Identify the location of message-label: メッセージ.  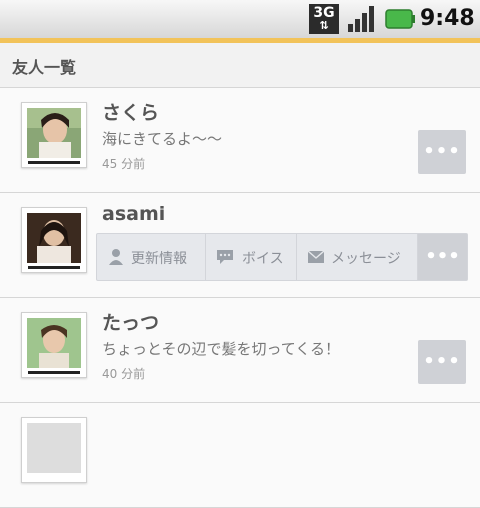
(366, 259).